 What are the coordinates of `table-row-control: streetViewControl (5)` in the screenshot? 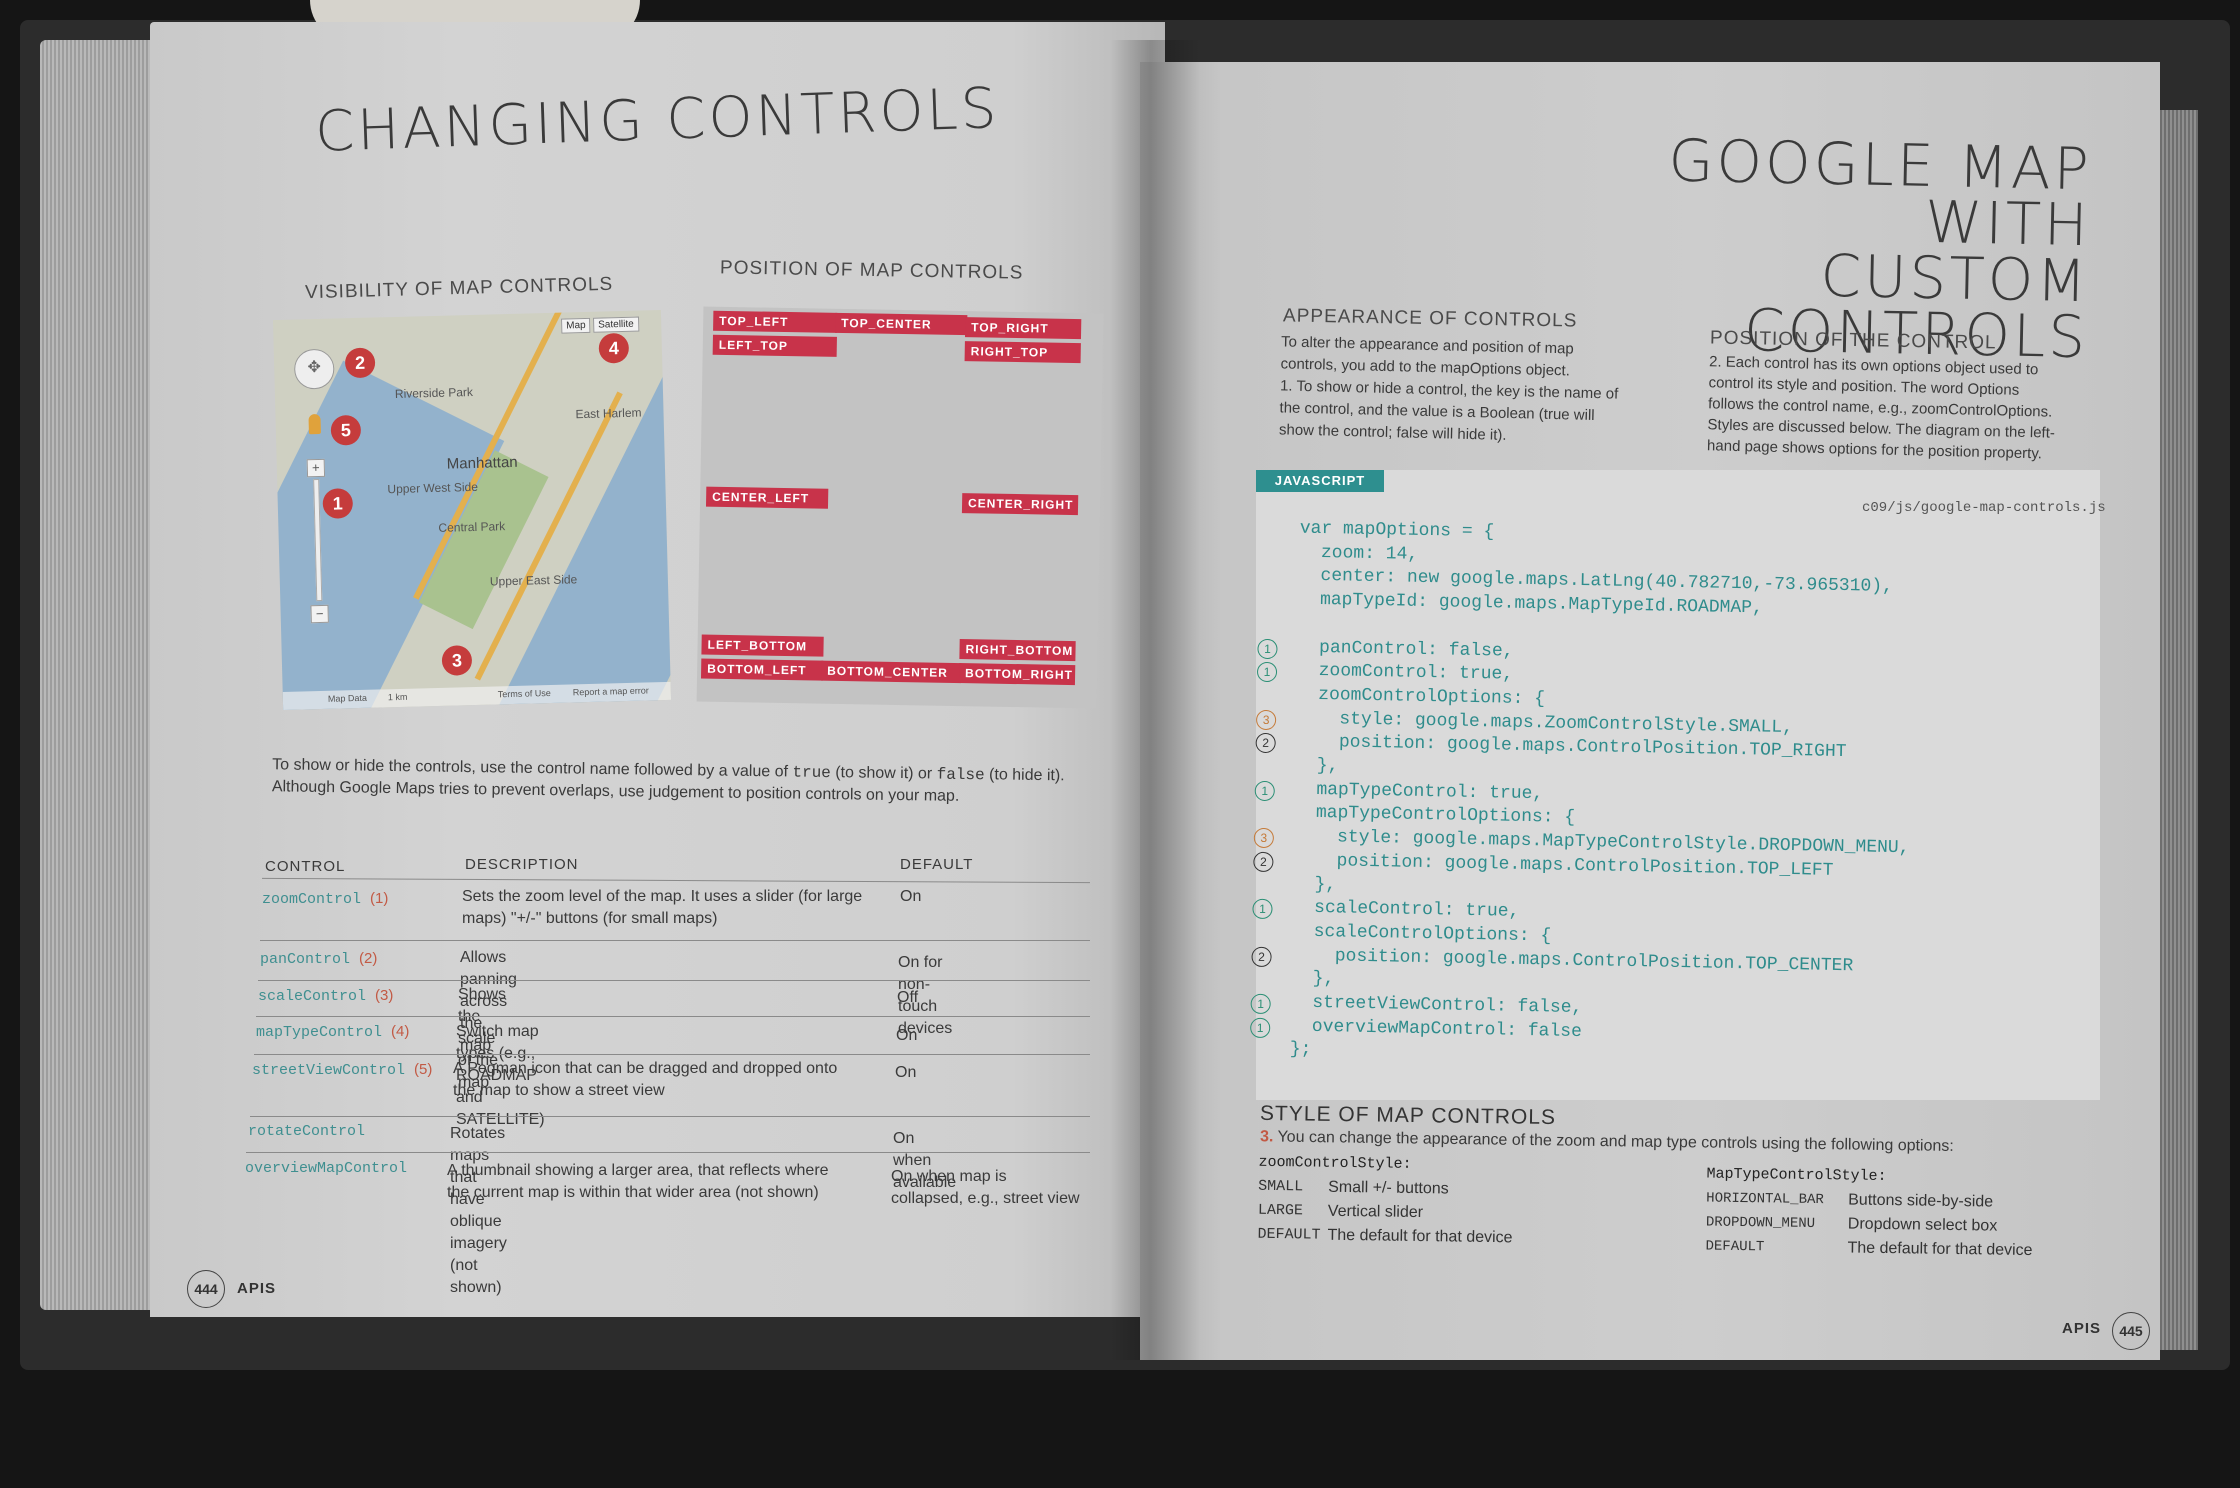 It's located at (342, 1070).